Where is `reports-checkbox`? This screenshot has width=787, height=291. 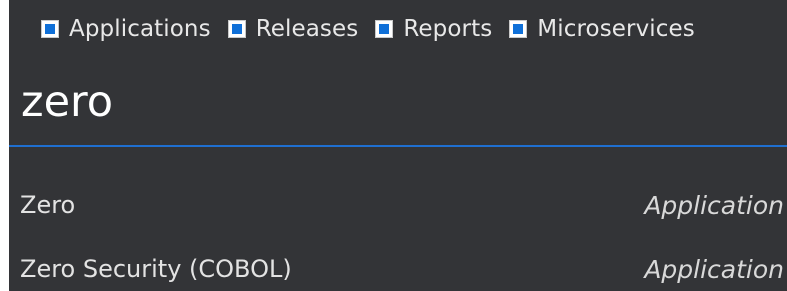
reports-checkbox is located at coordinates (384, 29).